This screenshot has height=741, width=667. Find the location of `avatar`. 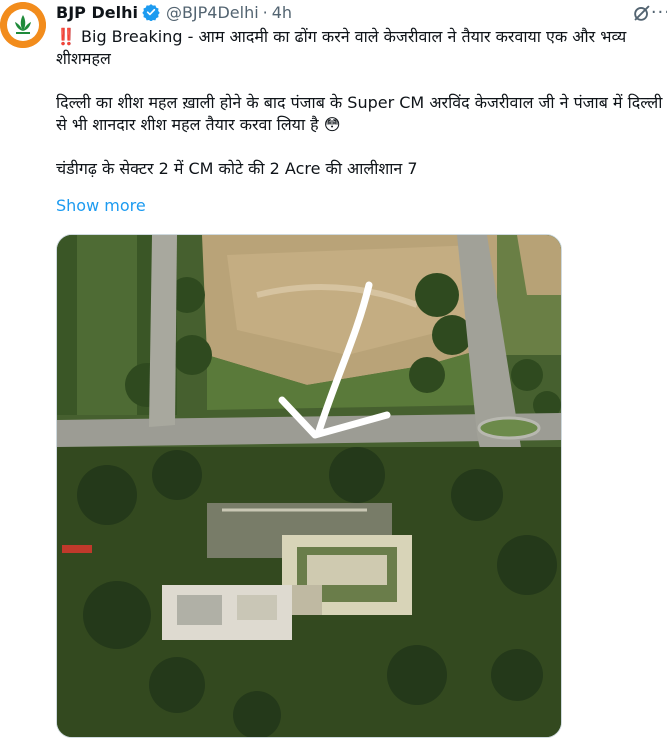

avatar is located at coordinates (23, 25).